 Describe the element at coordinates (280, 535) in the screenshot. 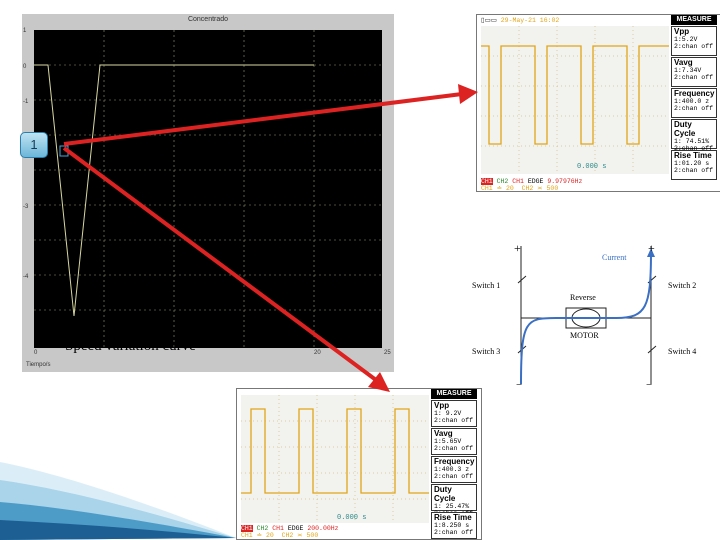

I see `scope-bottom-status-2: CH1 ≐ 20 CH2 ≍ 500` at that location.